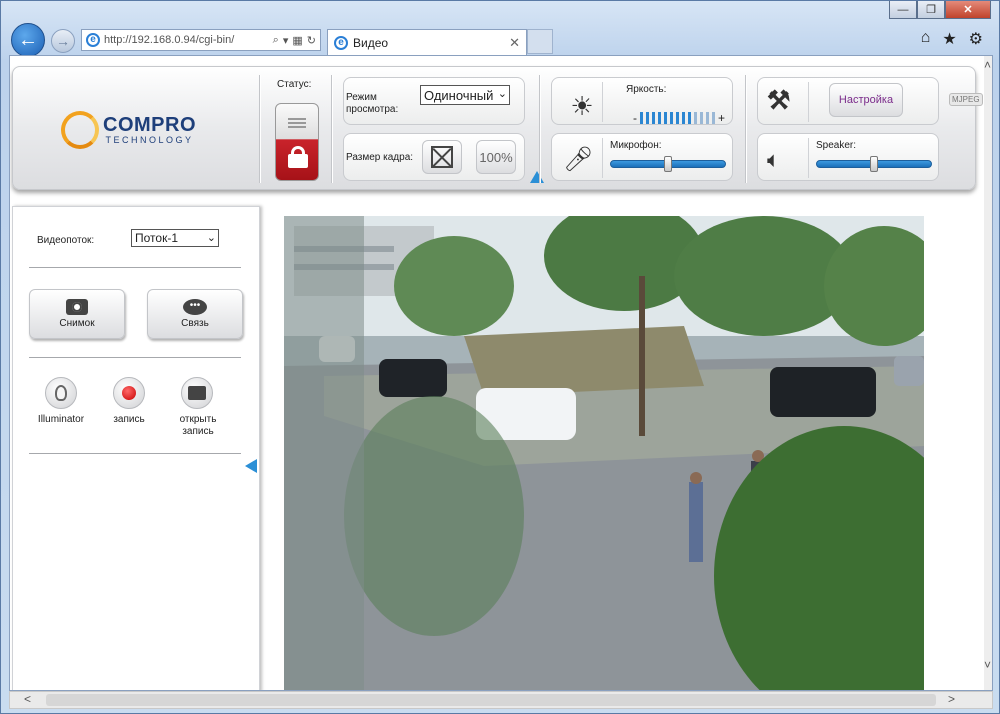 Image resolution: width=1000 pixels, height=714 pixels. I want to click on ie-icon: e, so click(341, 42).